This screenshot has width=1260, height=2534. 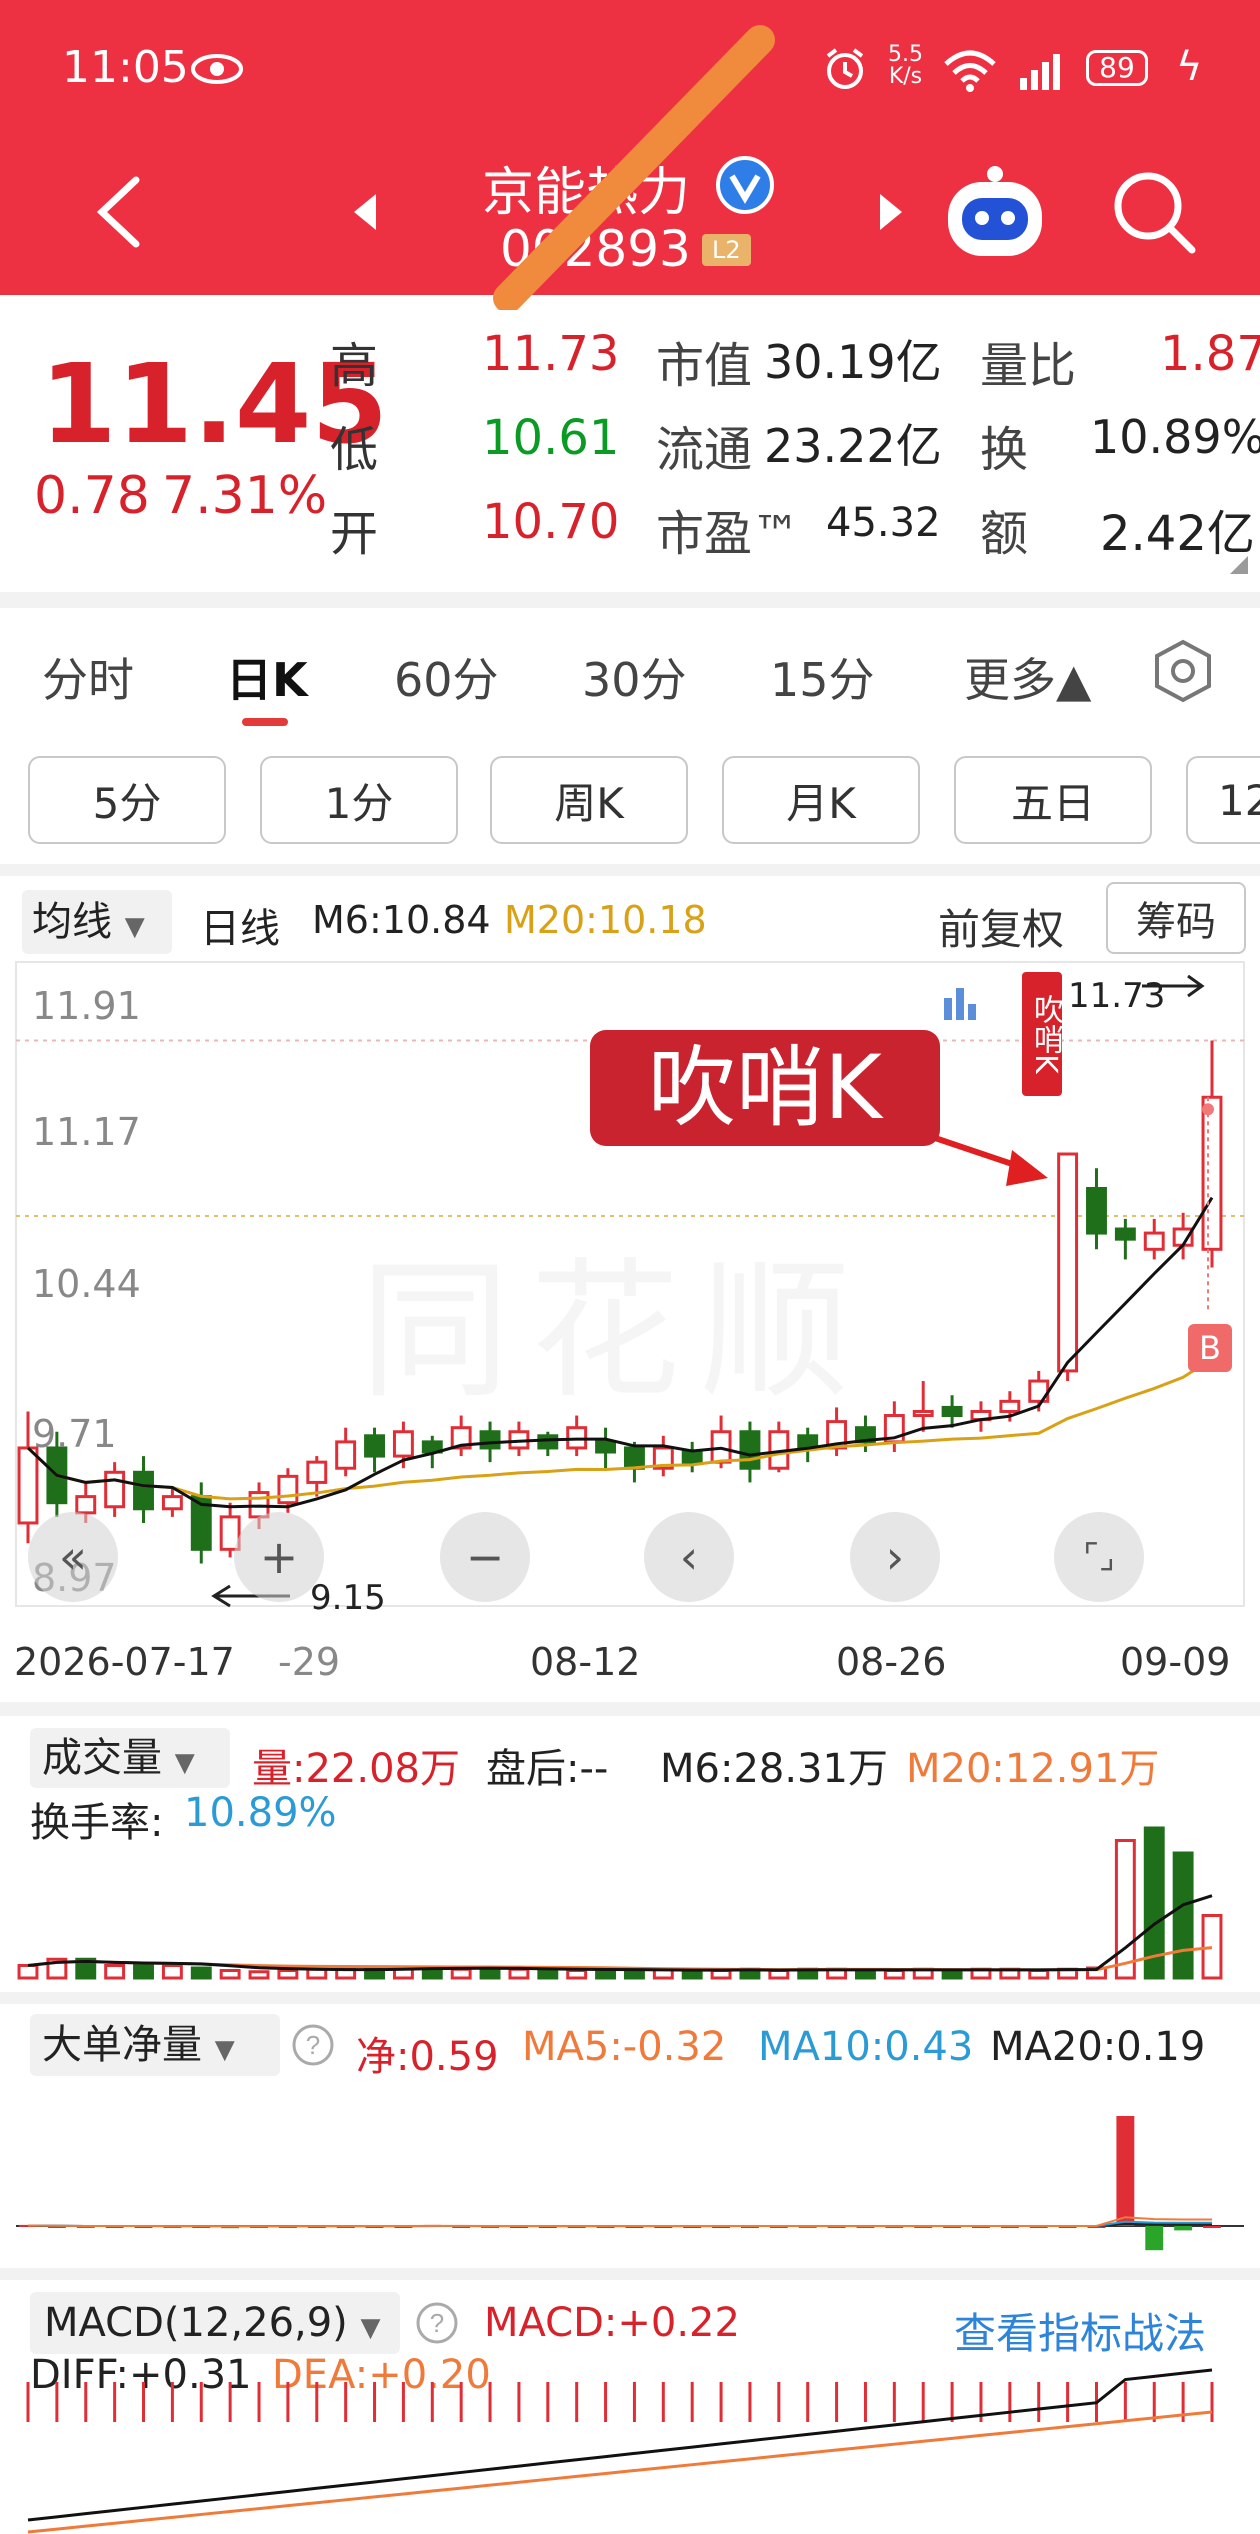 What do you see at coordinates (585, 1662) in the screenshot?
I see `x-label-3: 08-12` at bounding box center [585, 1662].